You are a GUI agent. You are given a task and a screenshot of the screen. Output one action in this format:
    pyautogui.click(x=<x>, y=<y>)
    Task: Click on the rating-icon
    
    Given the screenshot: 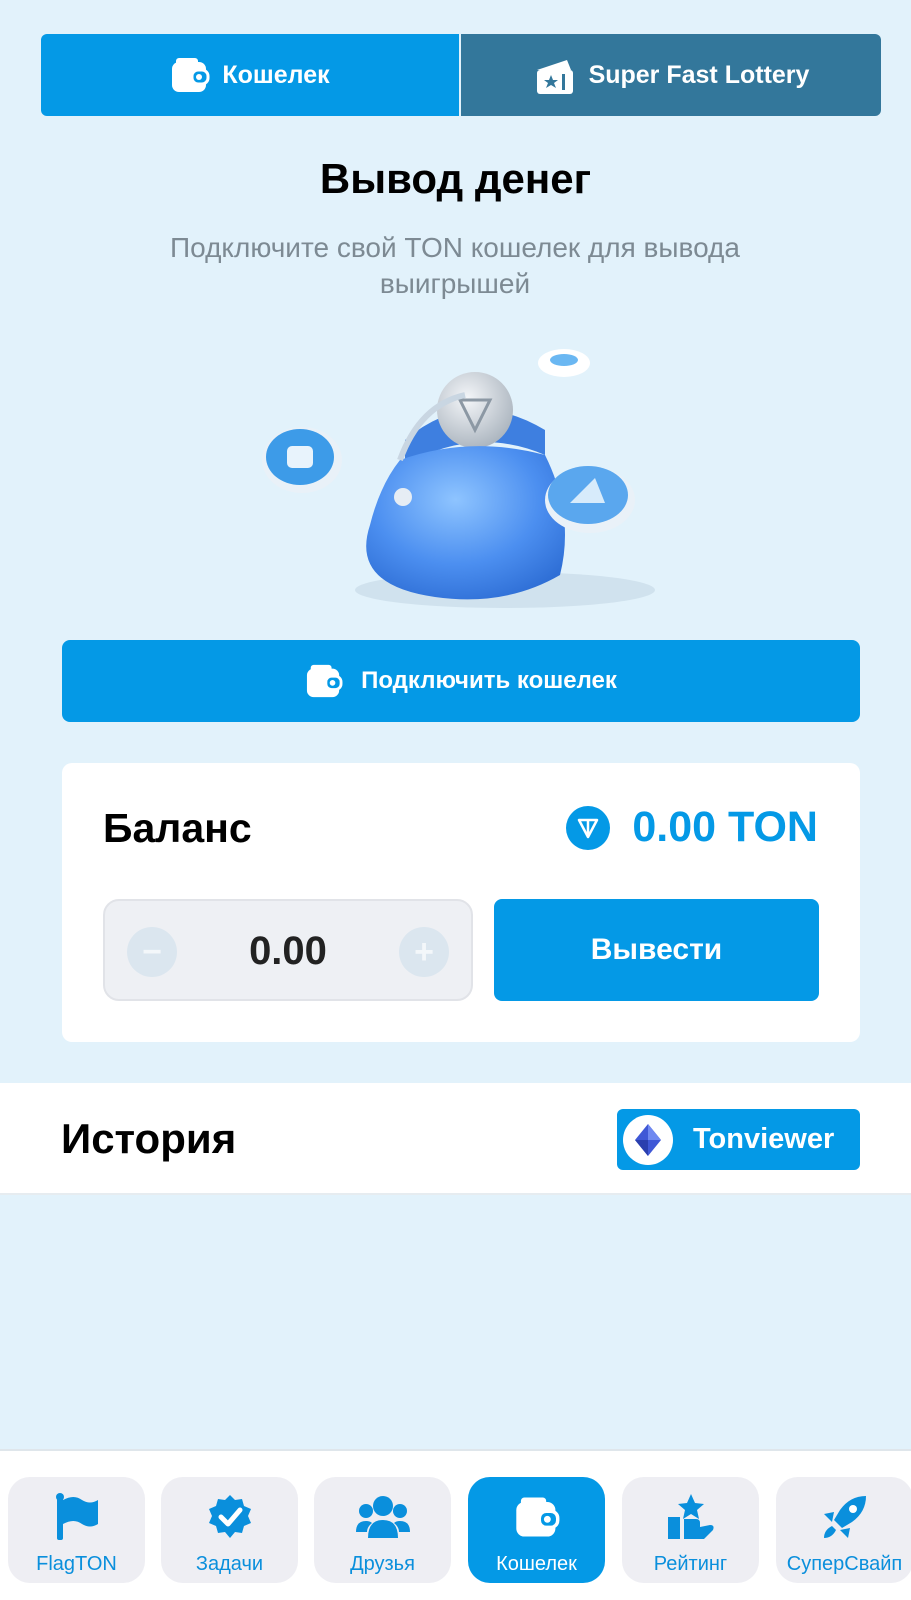 What is the action you would take?
    pyautogui.click(x=691, y=1517)
    